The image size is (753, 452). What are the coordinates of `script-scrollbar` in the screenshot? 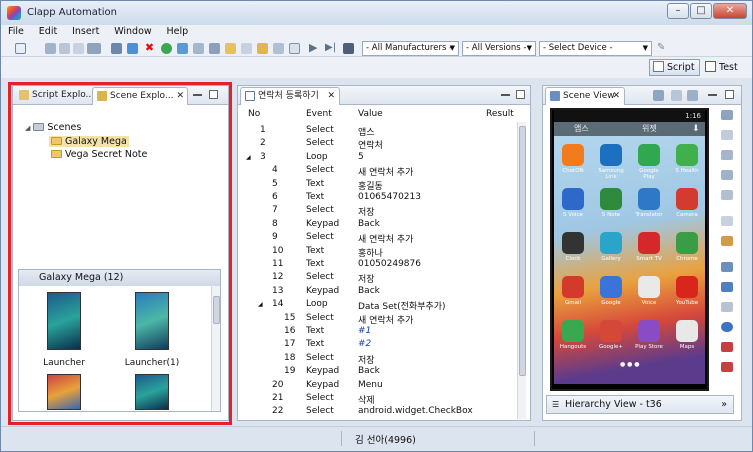 It's located at (521, 270).